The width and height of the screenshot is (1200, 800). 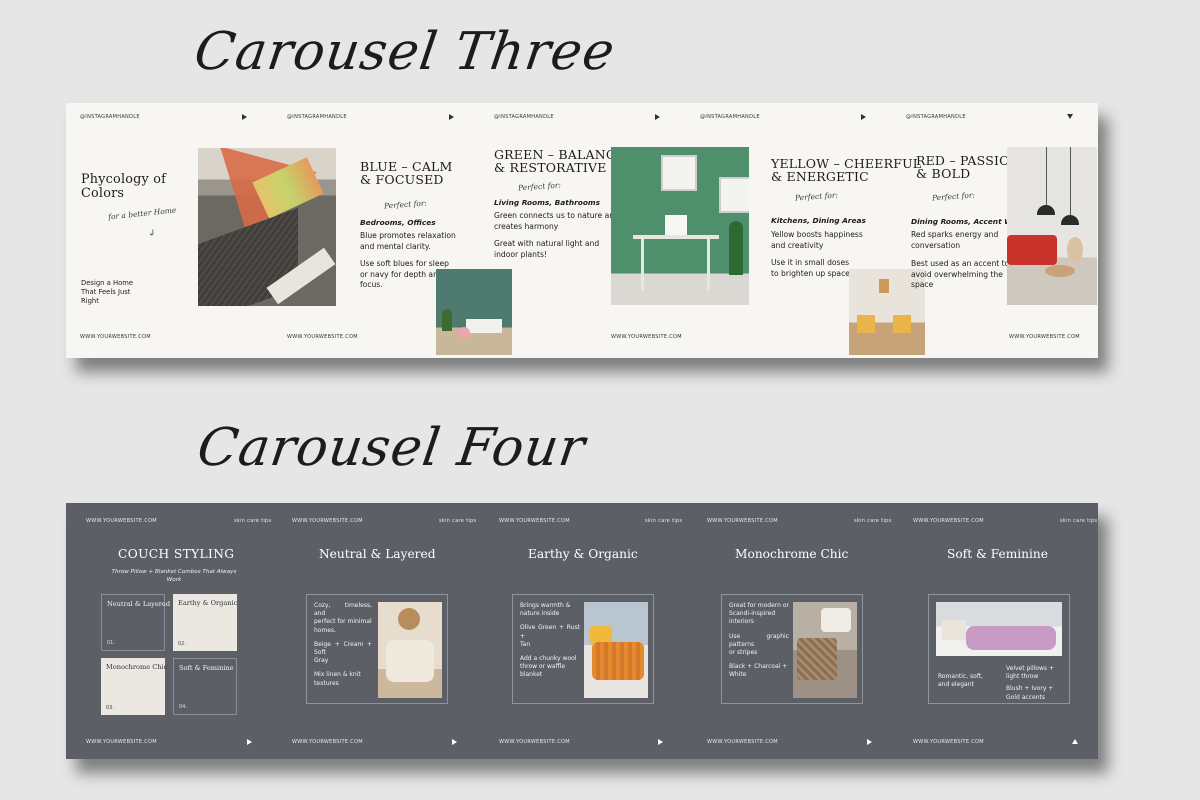 What do you see at coordinates (135, 622) in the screenshot?
I see `tile-neutral: Neutral & Layered 01.` at bounding box center [135, 622].